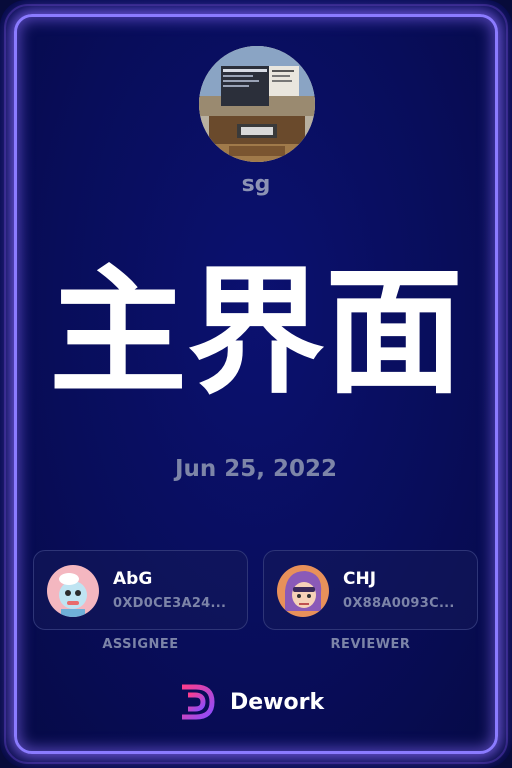 This screenshot has width=512, height=768. What do you see at coordinates (370, 644) in the screenshot?
I see `reviewer-label: REVIEWER` at bounding box center [370, 644].